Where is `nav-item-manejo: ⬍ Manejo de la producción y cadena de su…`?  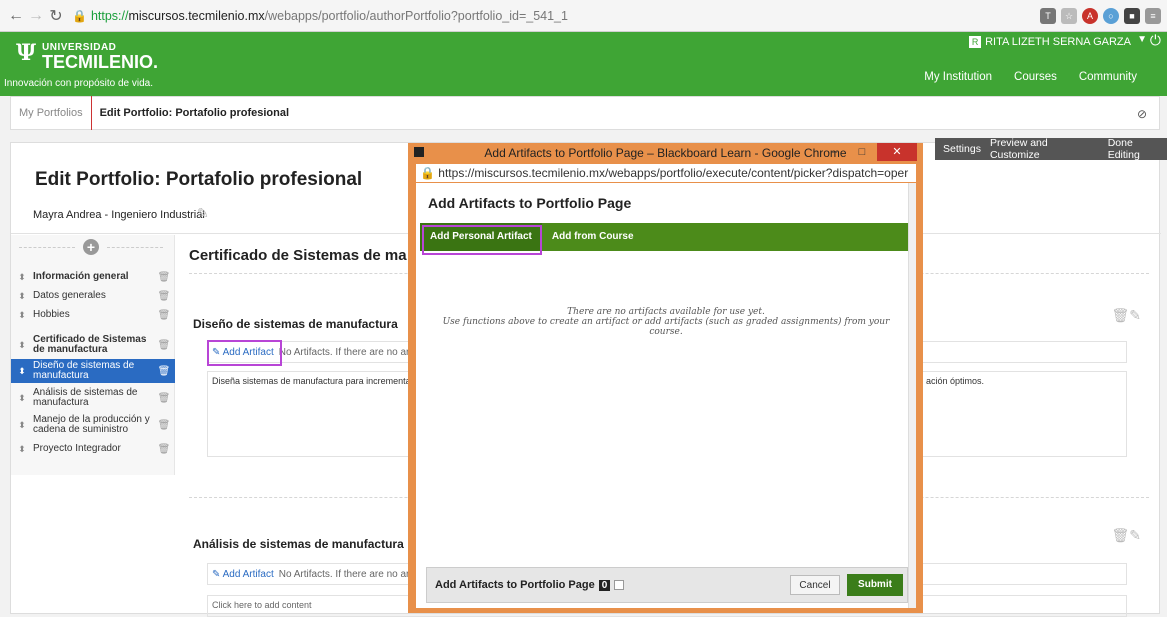 nav-item-manejo: ⬍ Manejo de la producción y cadena de su… is located at coordinates (93, 425).